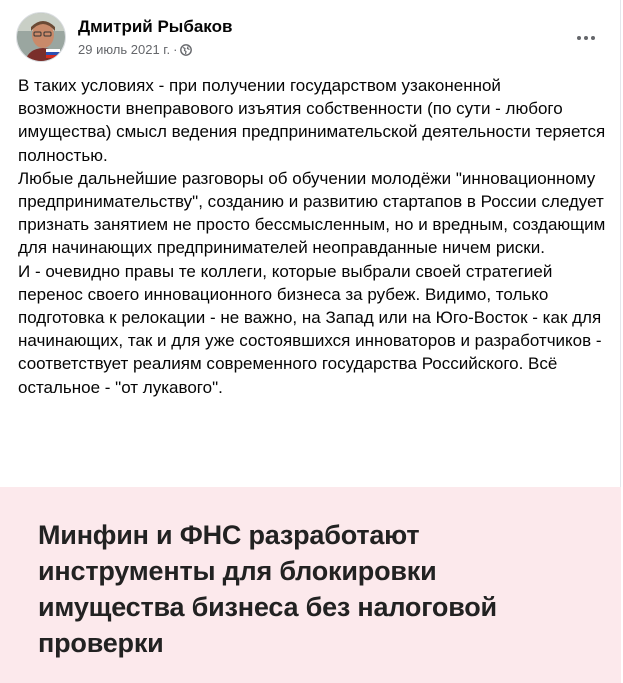 Image resolution: width=623 pixels, height=683 pixels. Describe the element at coordinates (155, 27) in the screenshot. I see `author-name: Дмитрий Рыбаков` at that location.